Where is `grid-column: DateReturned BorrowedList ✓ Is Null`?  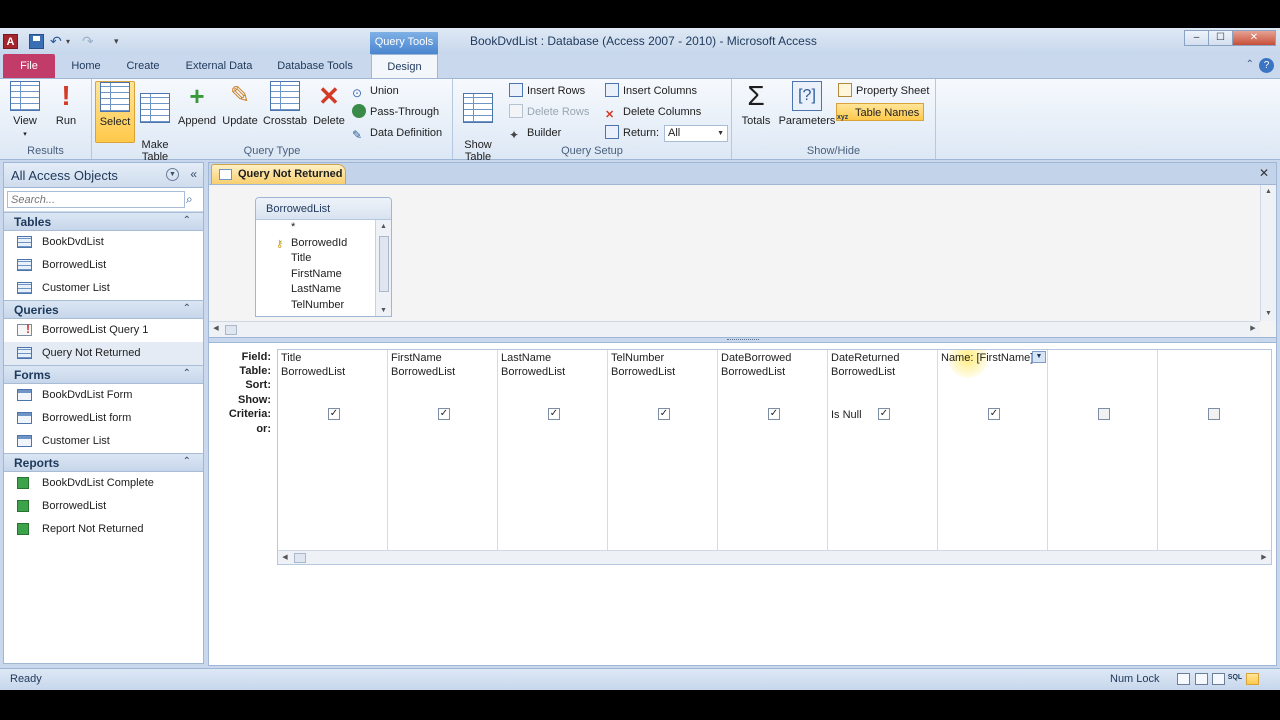
grid-column: DateReturned BorrowedList ✓ Is Null is located at coordinates (883, 451).